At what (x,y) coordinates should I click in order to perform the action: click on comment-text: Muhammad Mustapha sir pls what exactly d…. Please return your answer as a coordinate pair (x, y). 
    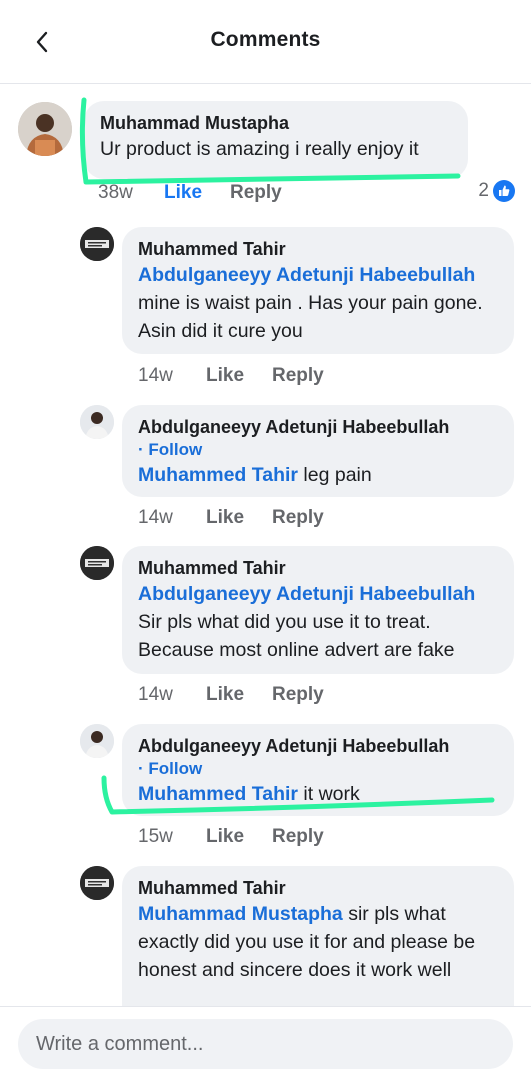
    Looking at the image, I should click on (307, 942).